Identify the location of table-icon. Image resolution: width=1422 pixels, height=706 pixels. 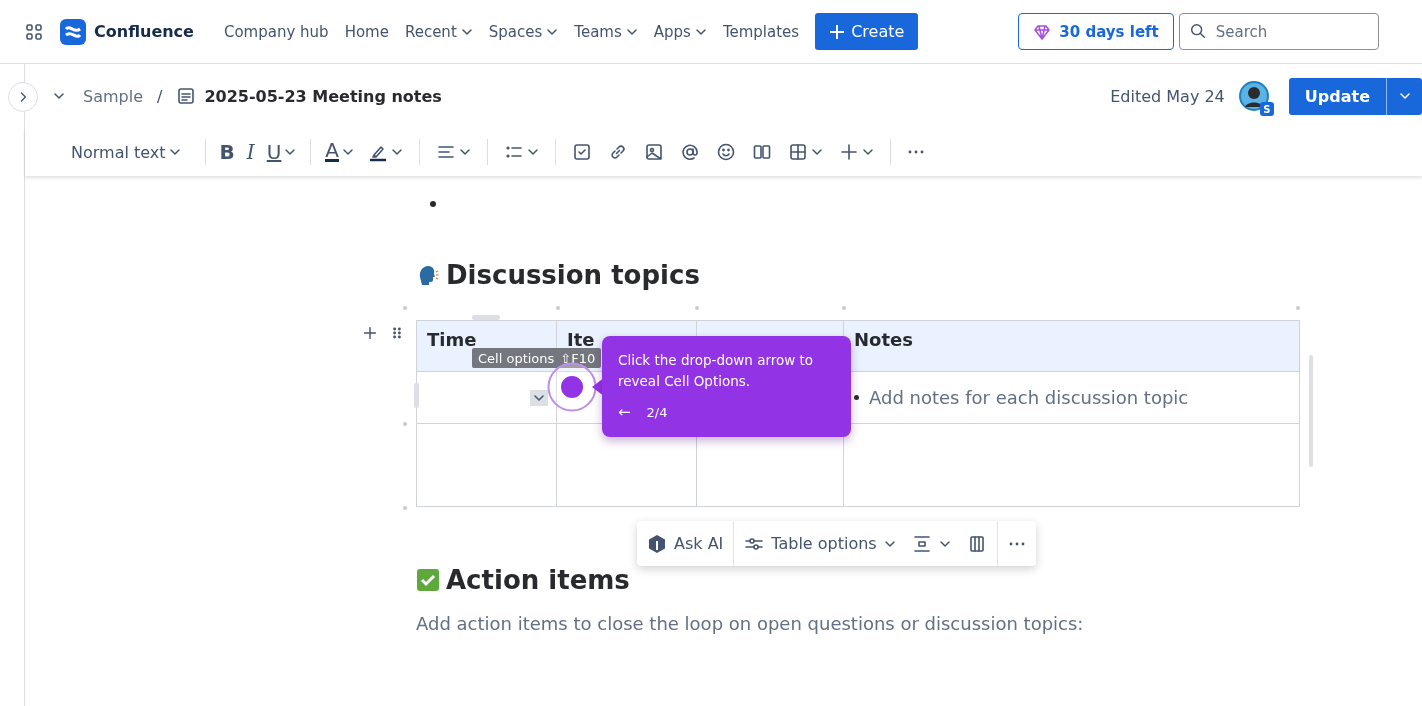
(798, 152).